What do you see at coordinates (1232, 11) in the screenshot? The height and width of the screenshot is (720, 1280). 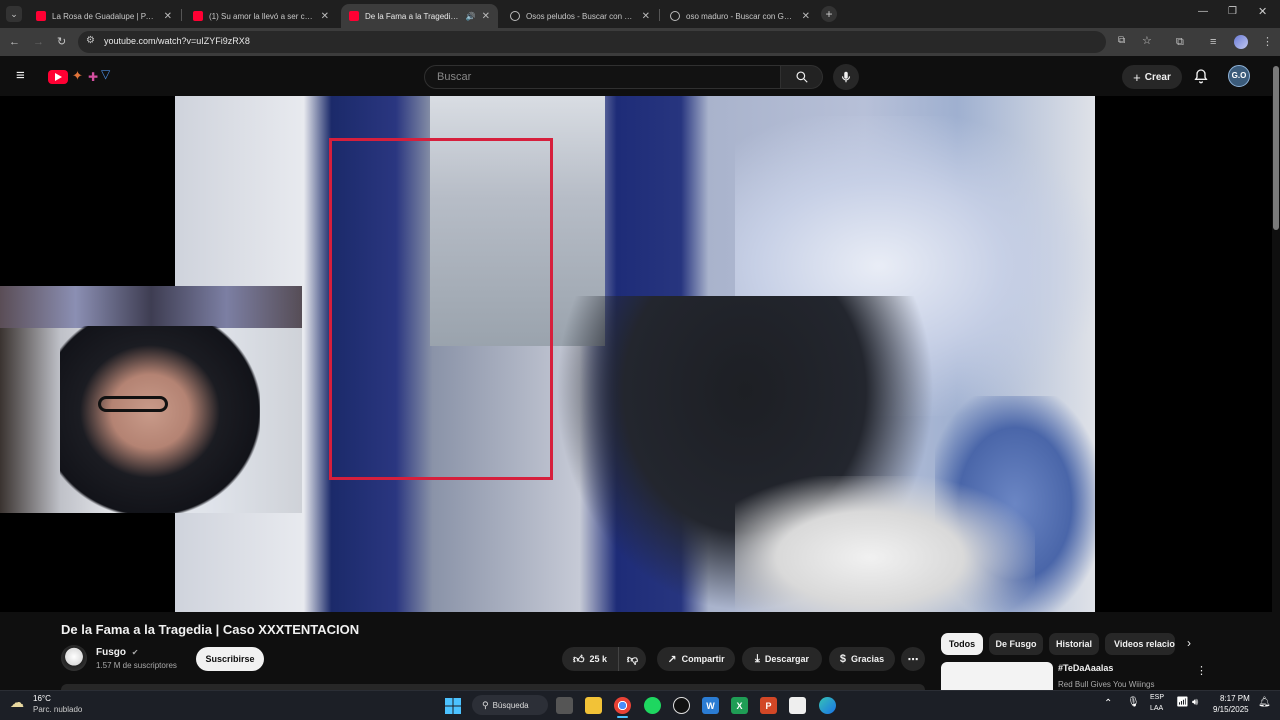 I see `maximize-icon: ❐` at bounding box center [1232, 11].